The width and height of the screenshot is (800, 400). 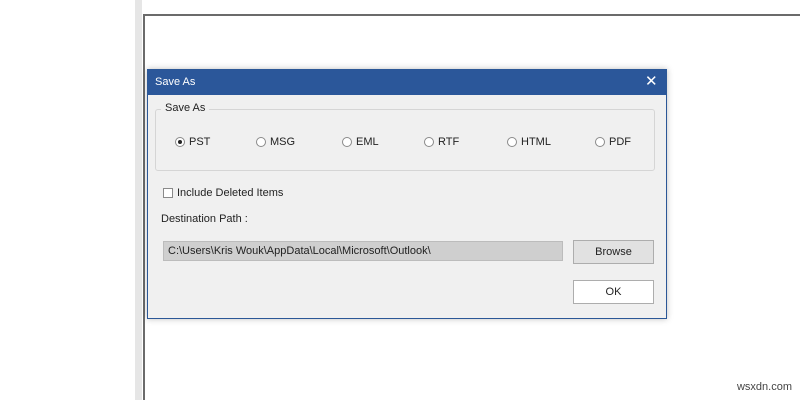 What do you see at coordinates (204, 219) in the screenshot?
I see `destination-path-label: Destination Path :` at bounding box center [204, 219].